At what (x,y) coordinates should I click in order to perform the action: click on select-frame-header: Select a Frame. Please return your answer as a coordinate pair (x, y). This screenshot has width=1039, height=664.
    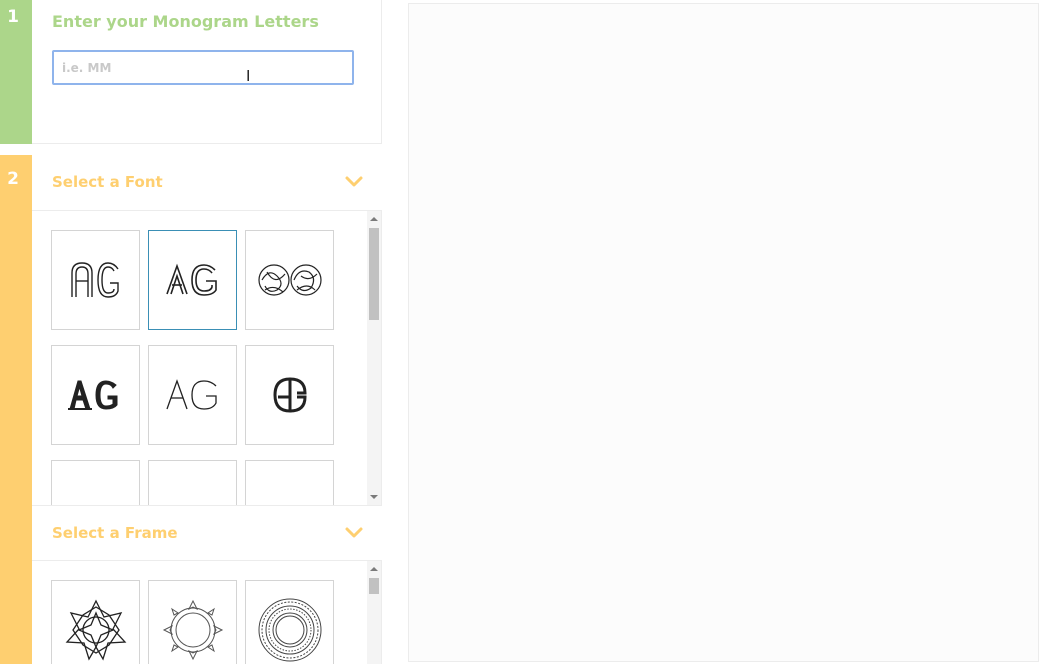
    Looking at the image, I should click on (207, 533).